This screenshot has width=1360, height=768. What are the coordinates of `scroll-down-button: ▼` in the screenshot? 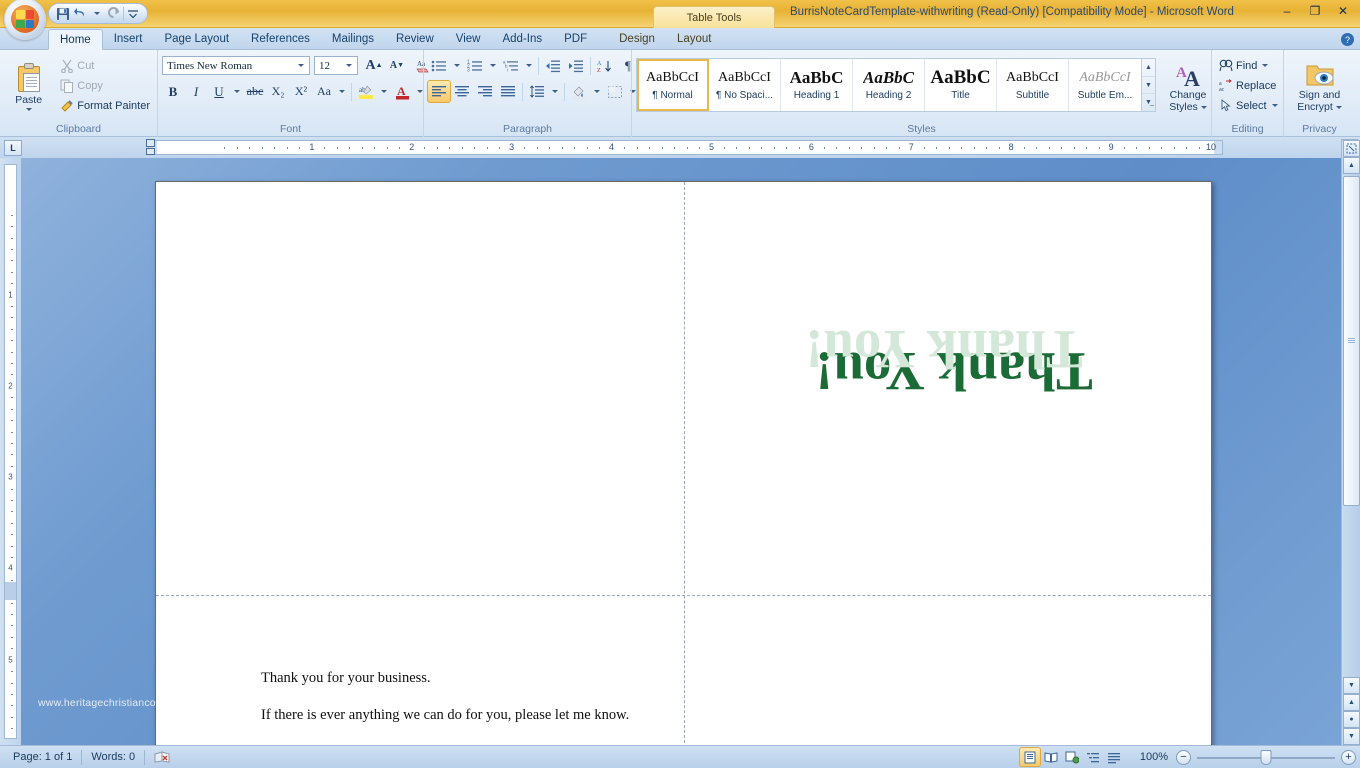 It's located at (1351, 685).